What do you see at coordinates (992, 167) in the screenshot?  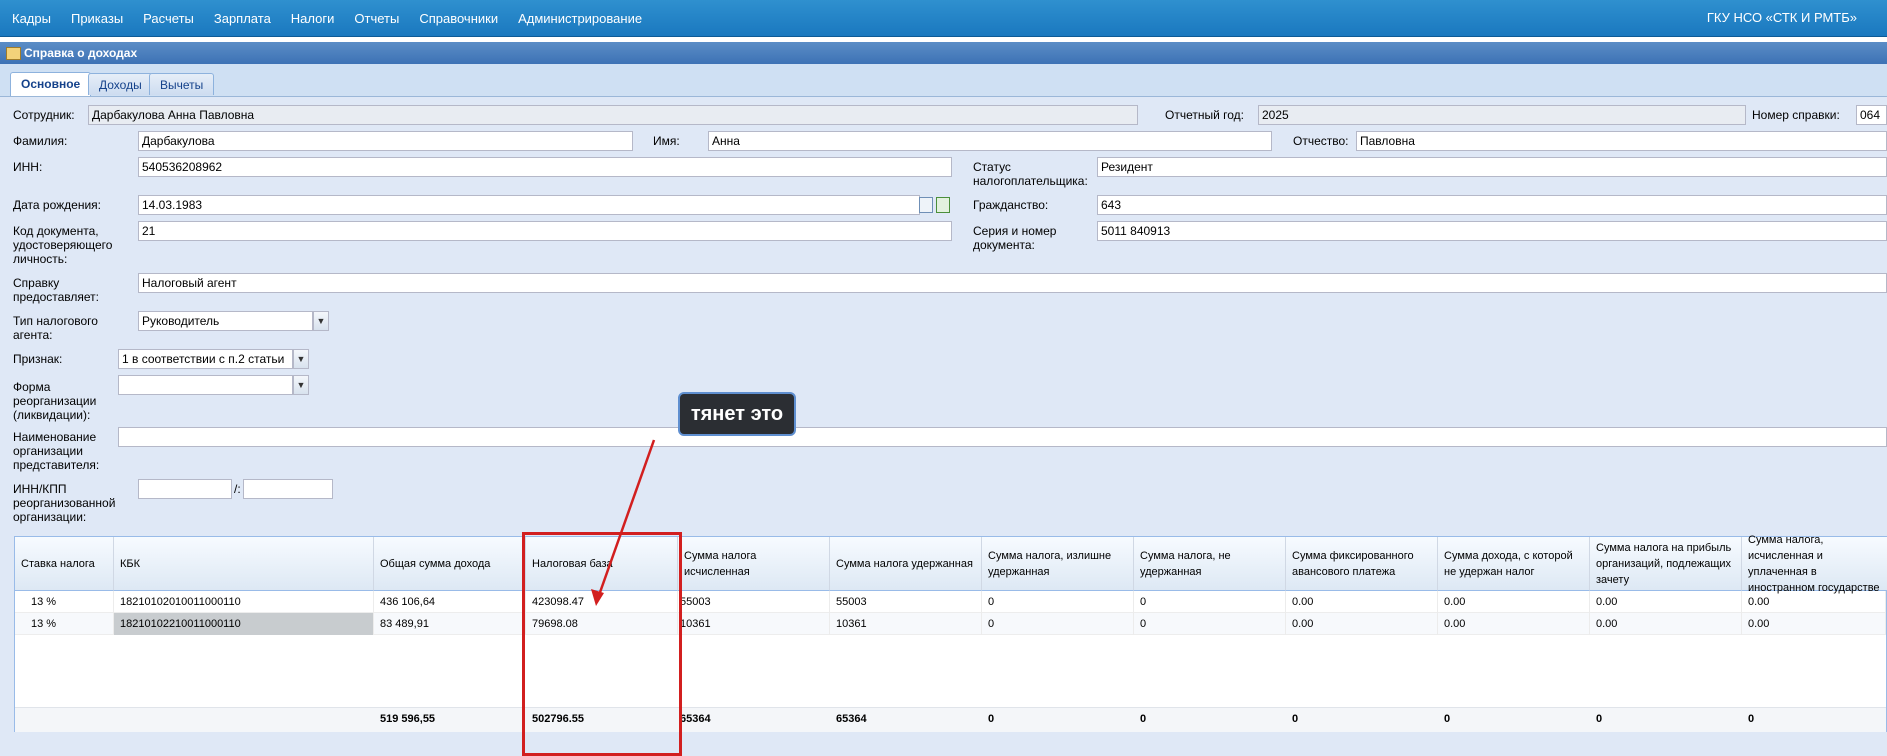 I see `taxpayer-status-label-line1: Статус` at bounding box center [992, 167].